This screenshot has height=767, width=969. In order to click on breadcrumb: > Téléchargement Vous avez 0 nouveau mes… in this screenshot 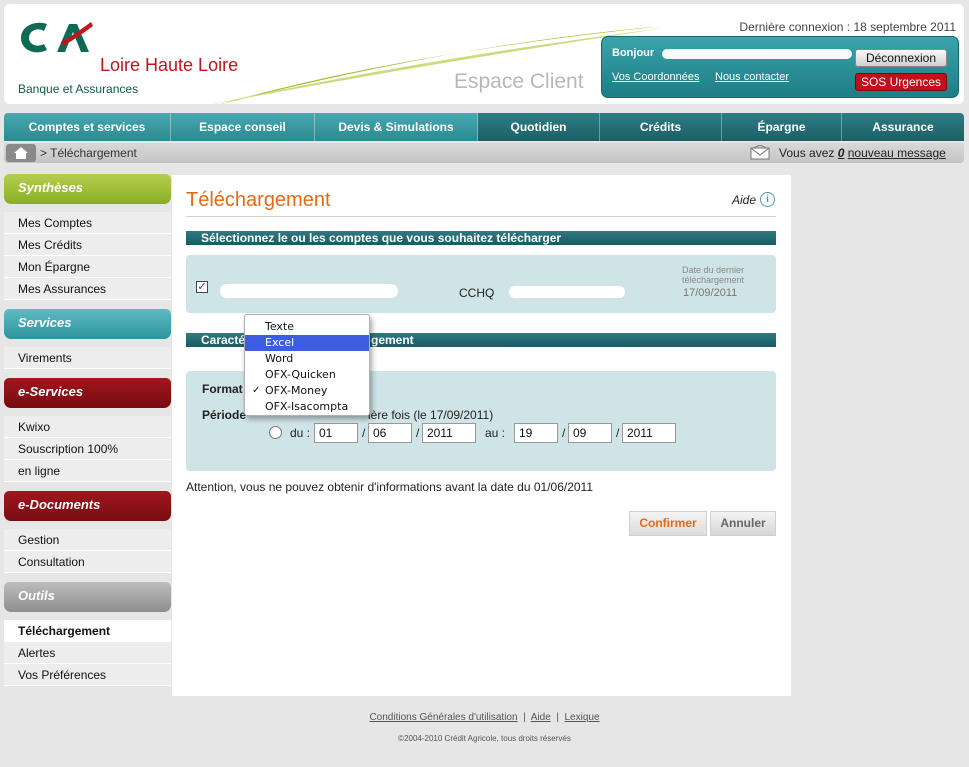, I will do `click(484, 153)`.